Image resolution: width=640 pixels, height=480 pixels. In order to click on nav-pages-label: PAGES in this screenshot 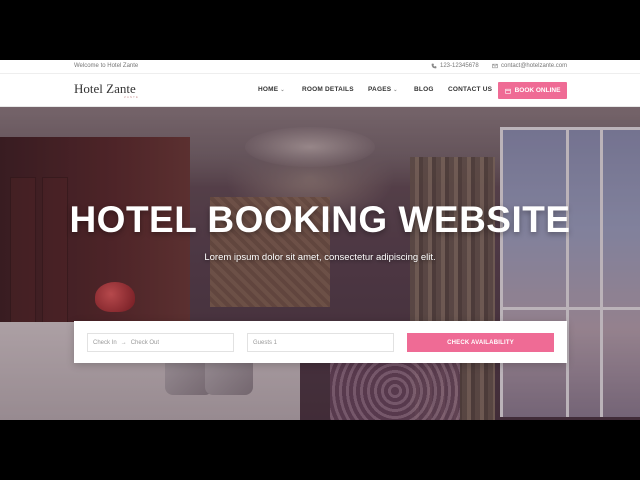, I will do `click(380, 89)`.